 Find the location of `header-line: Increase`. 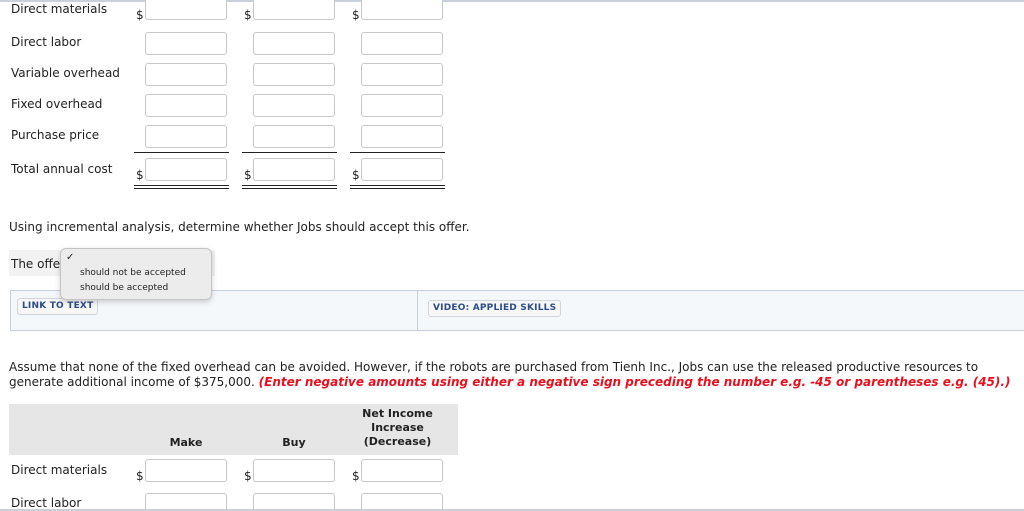

header-line: Increase is located at coordinates (397, 427).